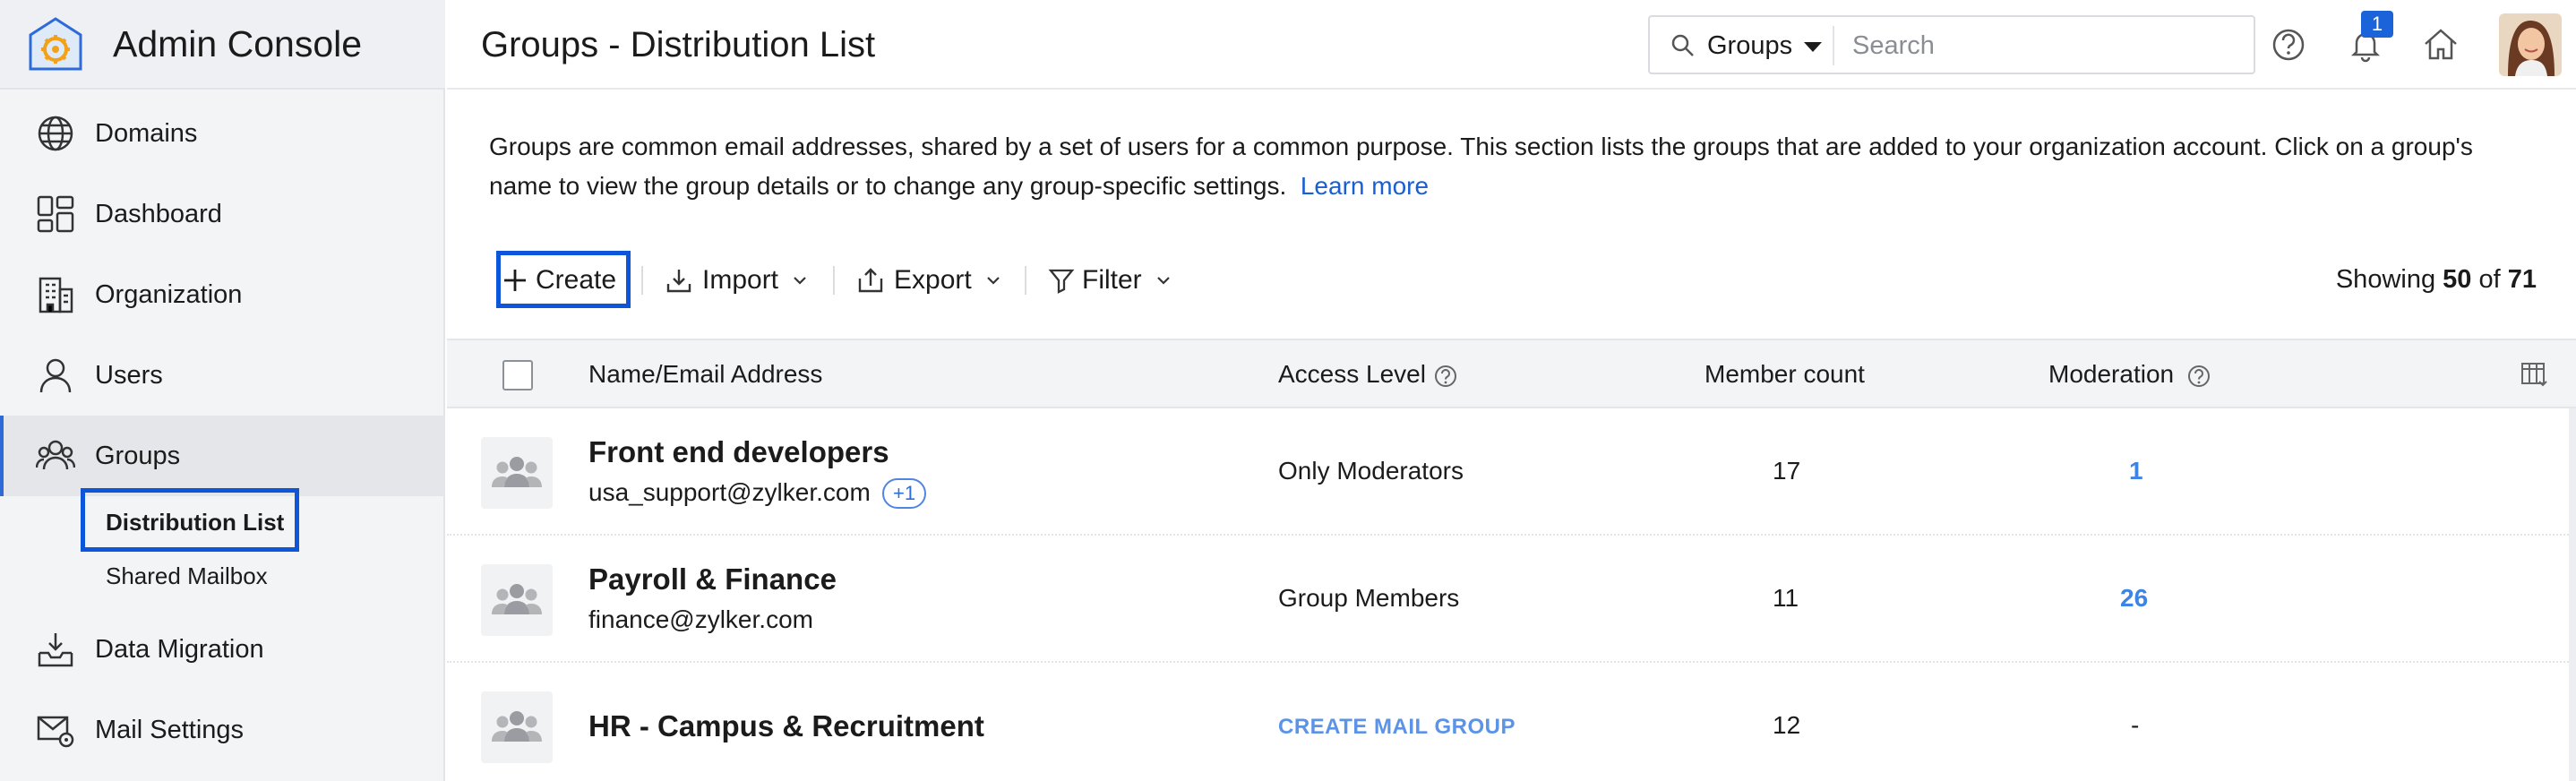 Image resolution: width=2576 pixels, height=781 pixels. Describe the element at coordinates (222, 133) in the screenshot. I see `sidebar-item-domains: Domains` at that location.